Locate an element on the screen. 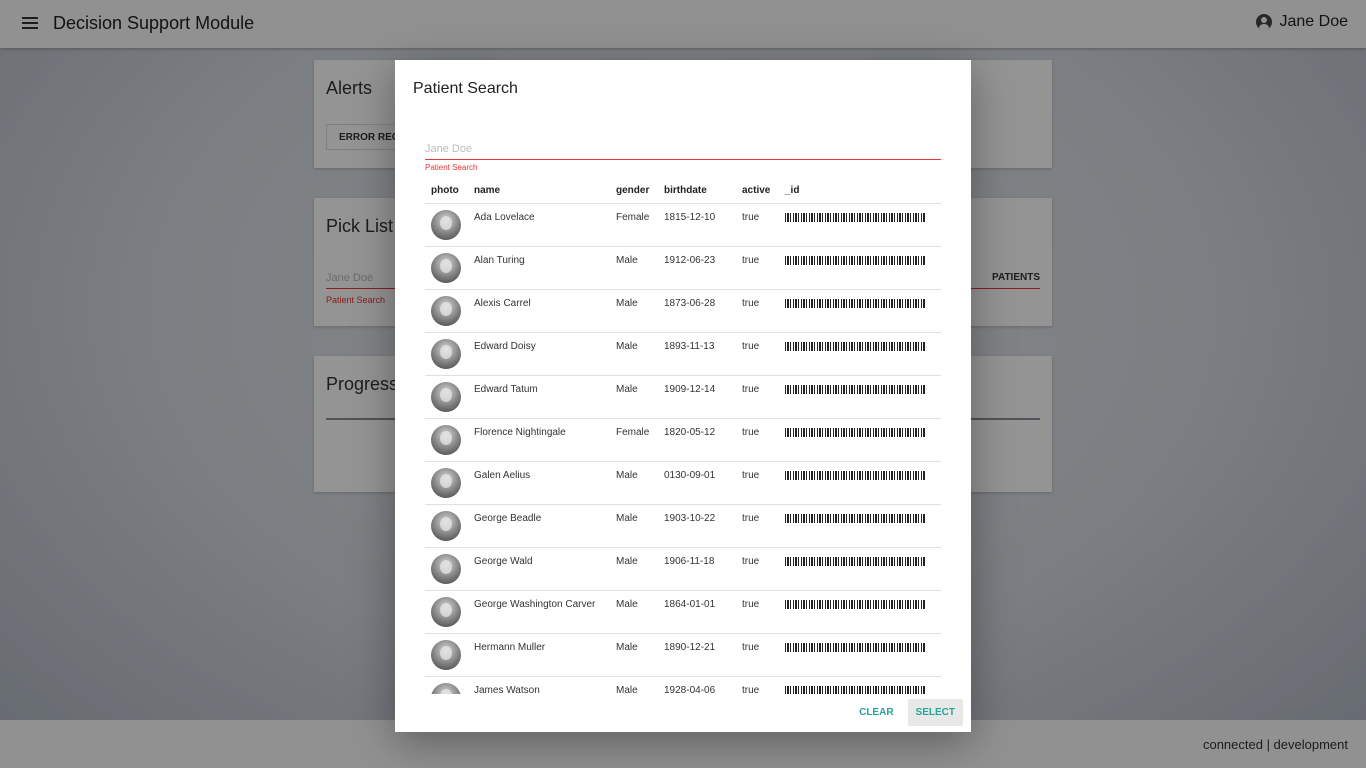 This screenshot has height=768, width=1366. dialog-actions: CLEAR SELECT is located at coordinates (907, 712).